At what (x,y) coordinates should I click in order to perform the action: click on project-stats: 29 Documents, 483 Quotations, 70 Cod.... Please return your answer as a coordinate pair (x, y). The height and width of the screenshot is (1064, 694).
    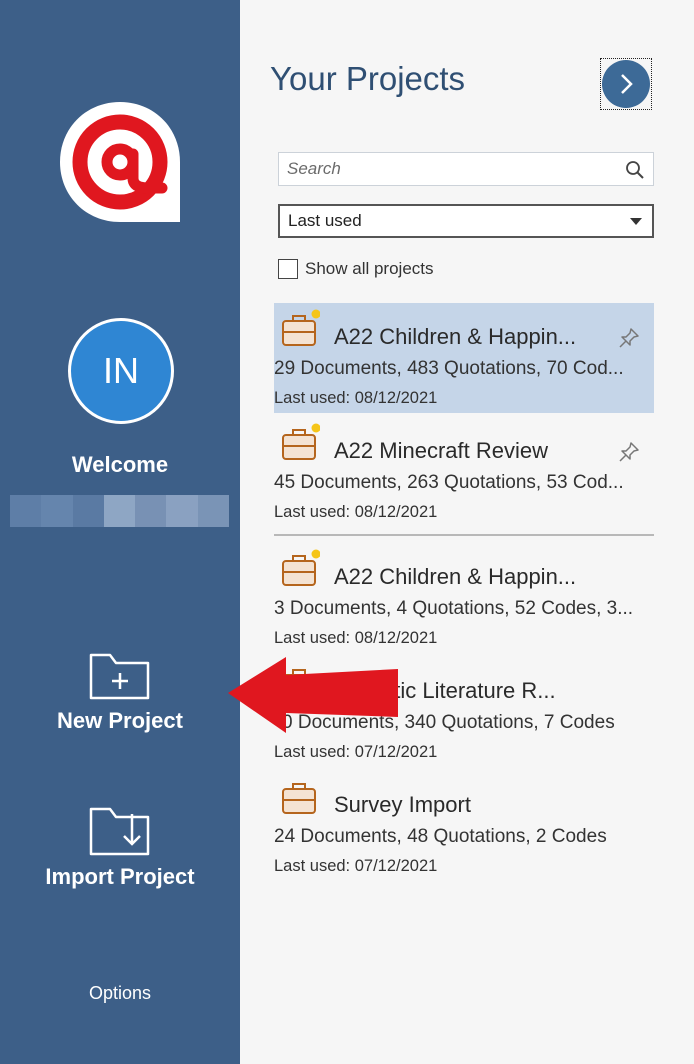
    Looking at the image, I should click on (449, 368).